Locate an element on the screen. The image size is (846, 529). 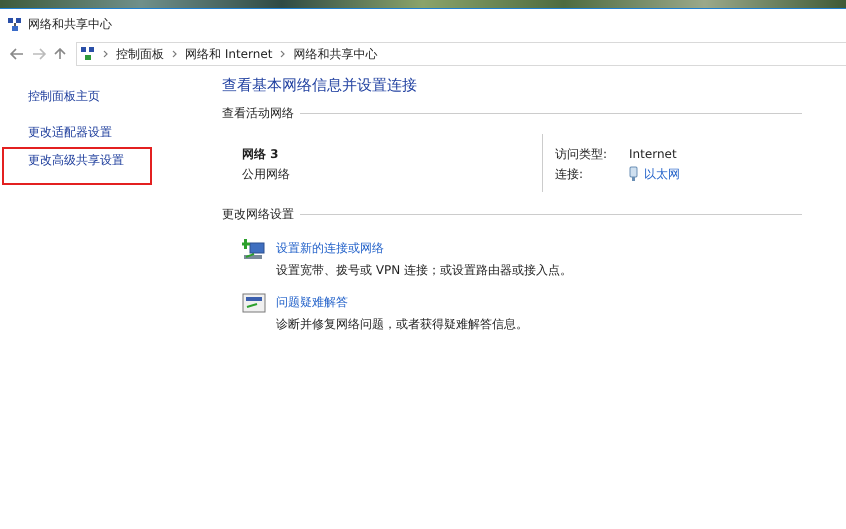
breadcrumb: 网络和 Internet is located at coordinates (228, 54).